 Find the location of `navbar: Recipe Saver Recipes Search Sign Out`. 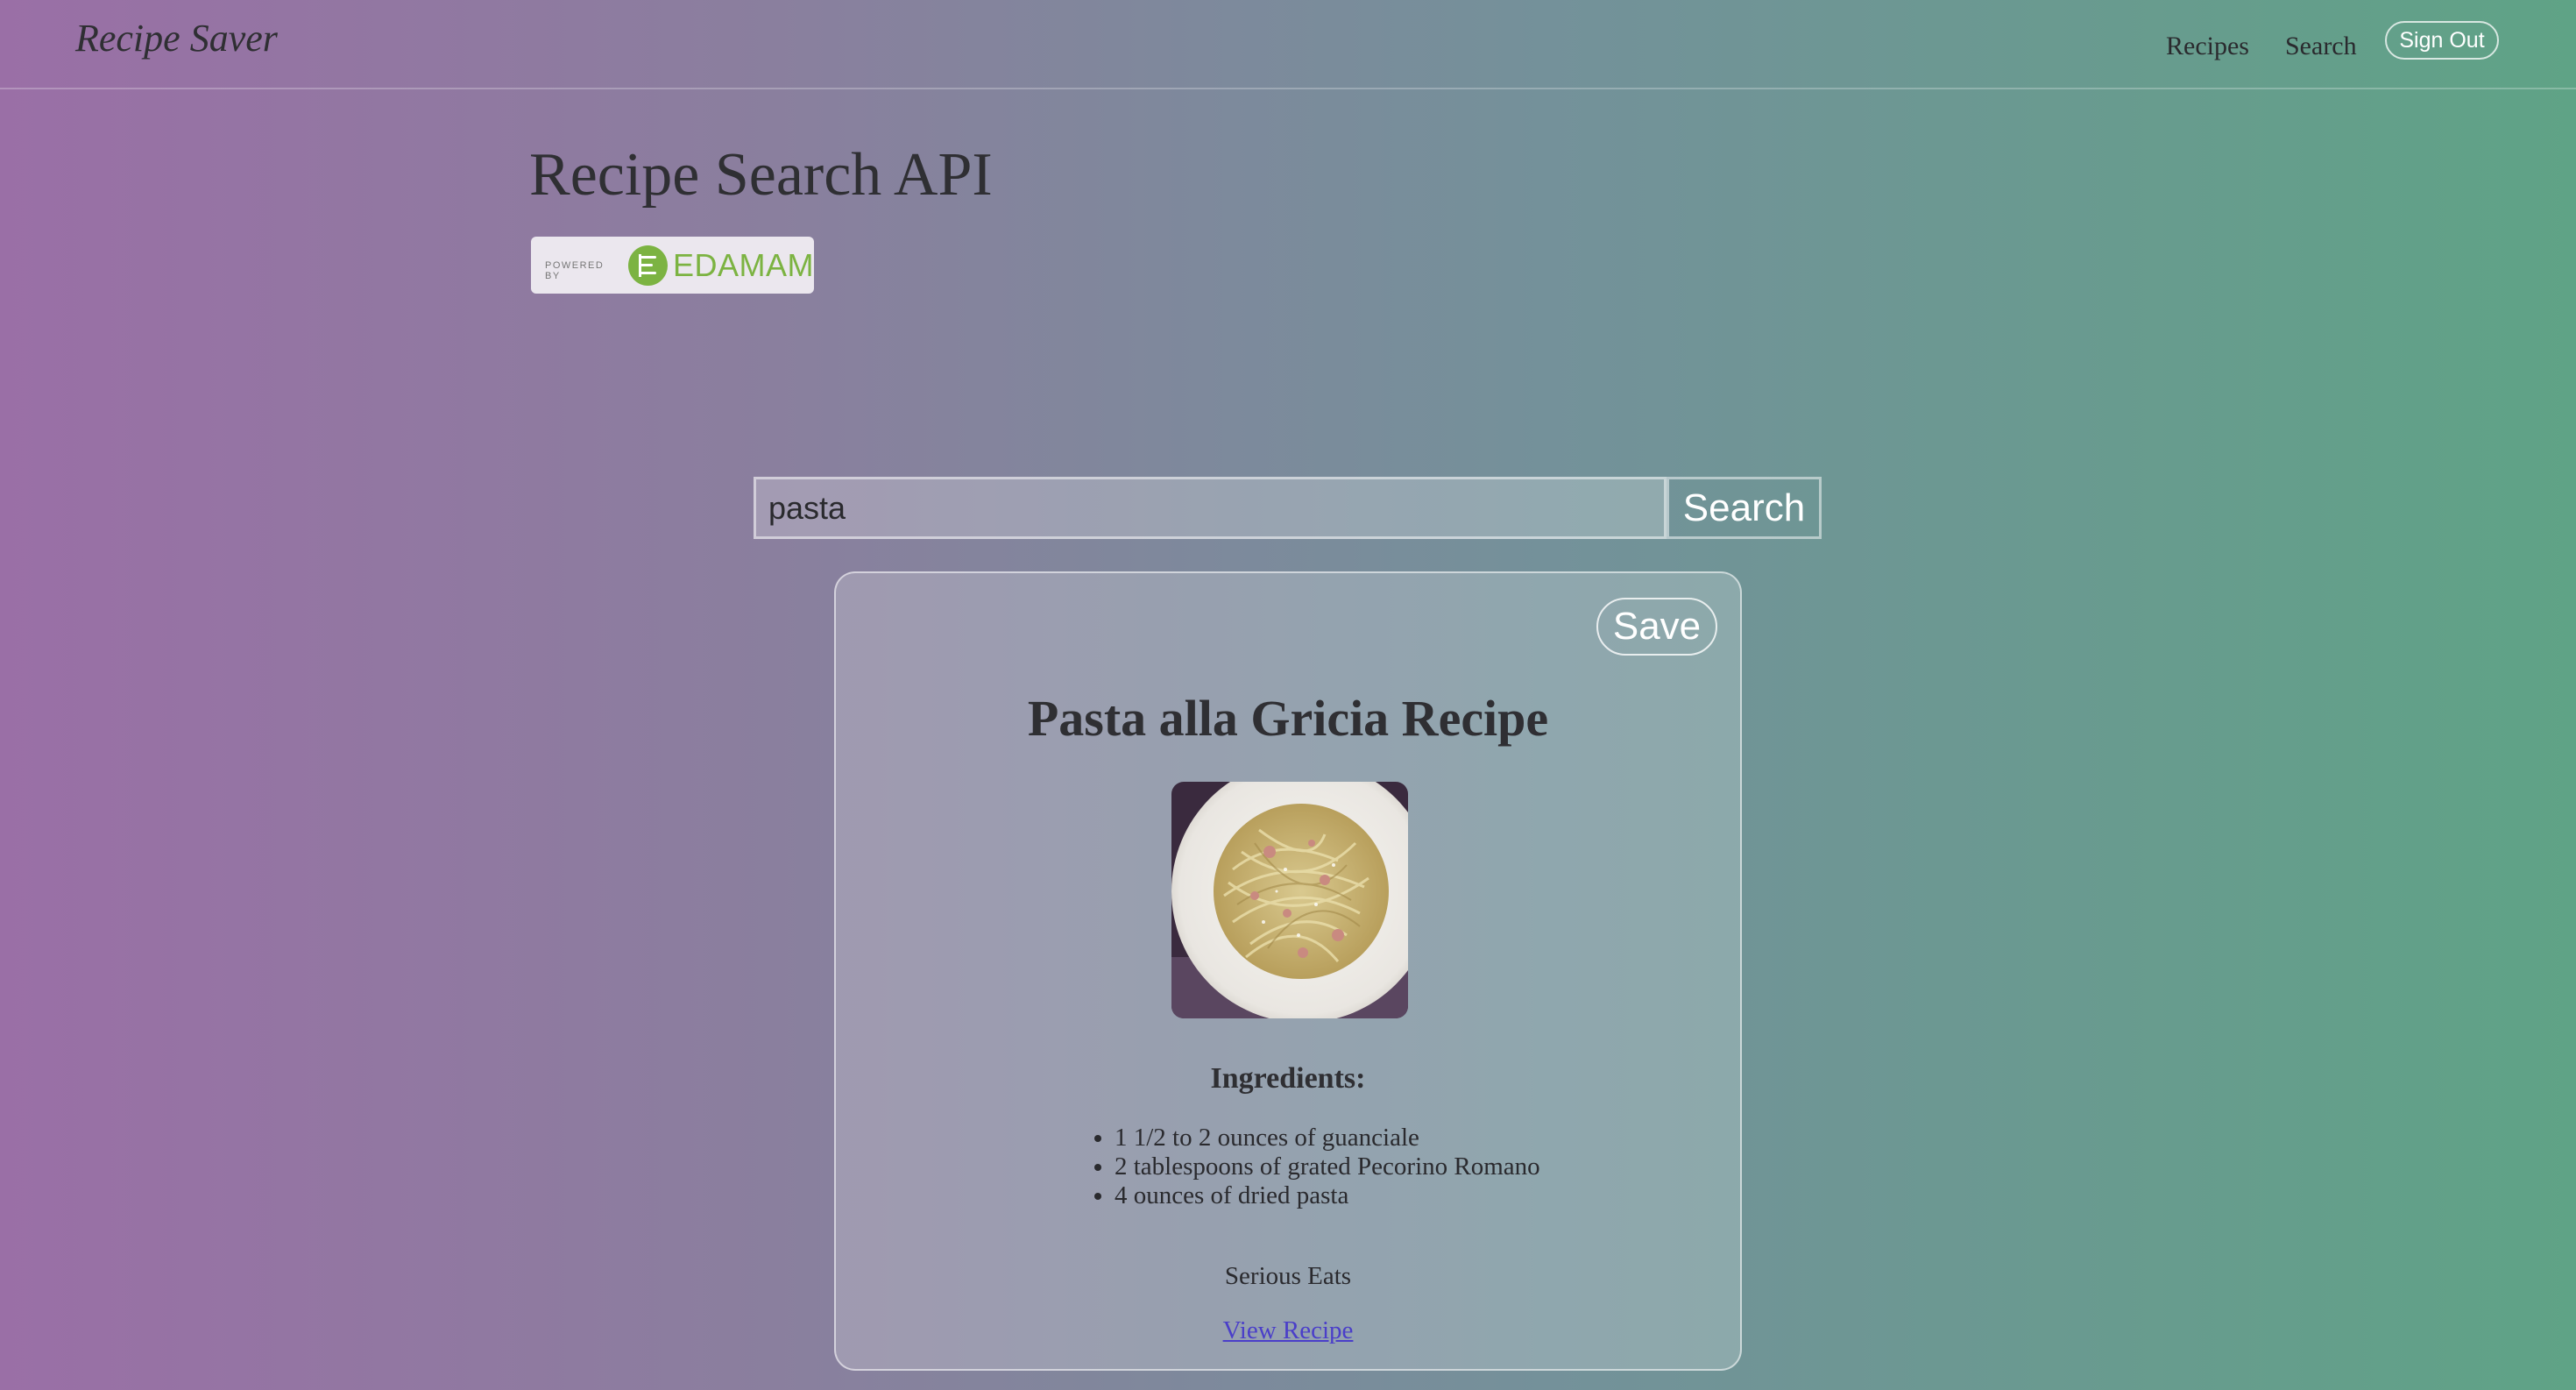

navbar: Recipe Saver Recipes Search Sign Out is located at coordinates (1288, 44).